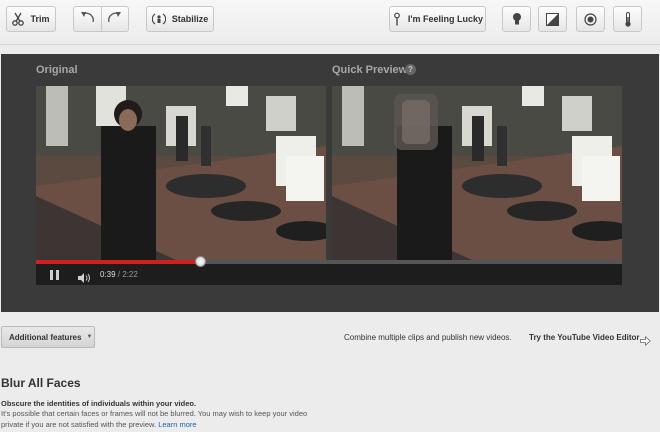 The height and width of the screenshot is (432, 660). I want to click on contrast-icon, so click(552, 19).